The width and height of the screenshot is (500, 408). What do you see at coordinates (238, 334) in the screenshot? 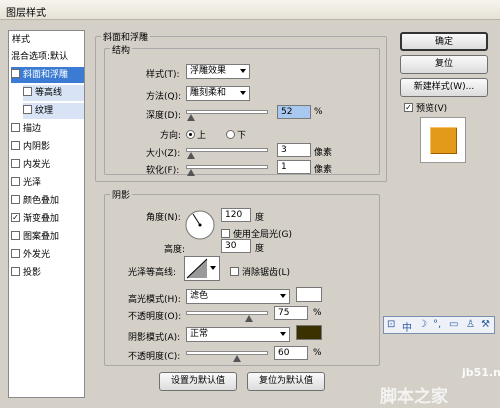
I see `shadow-mode-select: 正常` at bounding box center [238, 334].